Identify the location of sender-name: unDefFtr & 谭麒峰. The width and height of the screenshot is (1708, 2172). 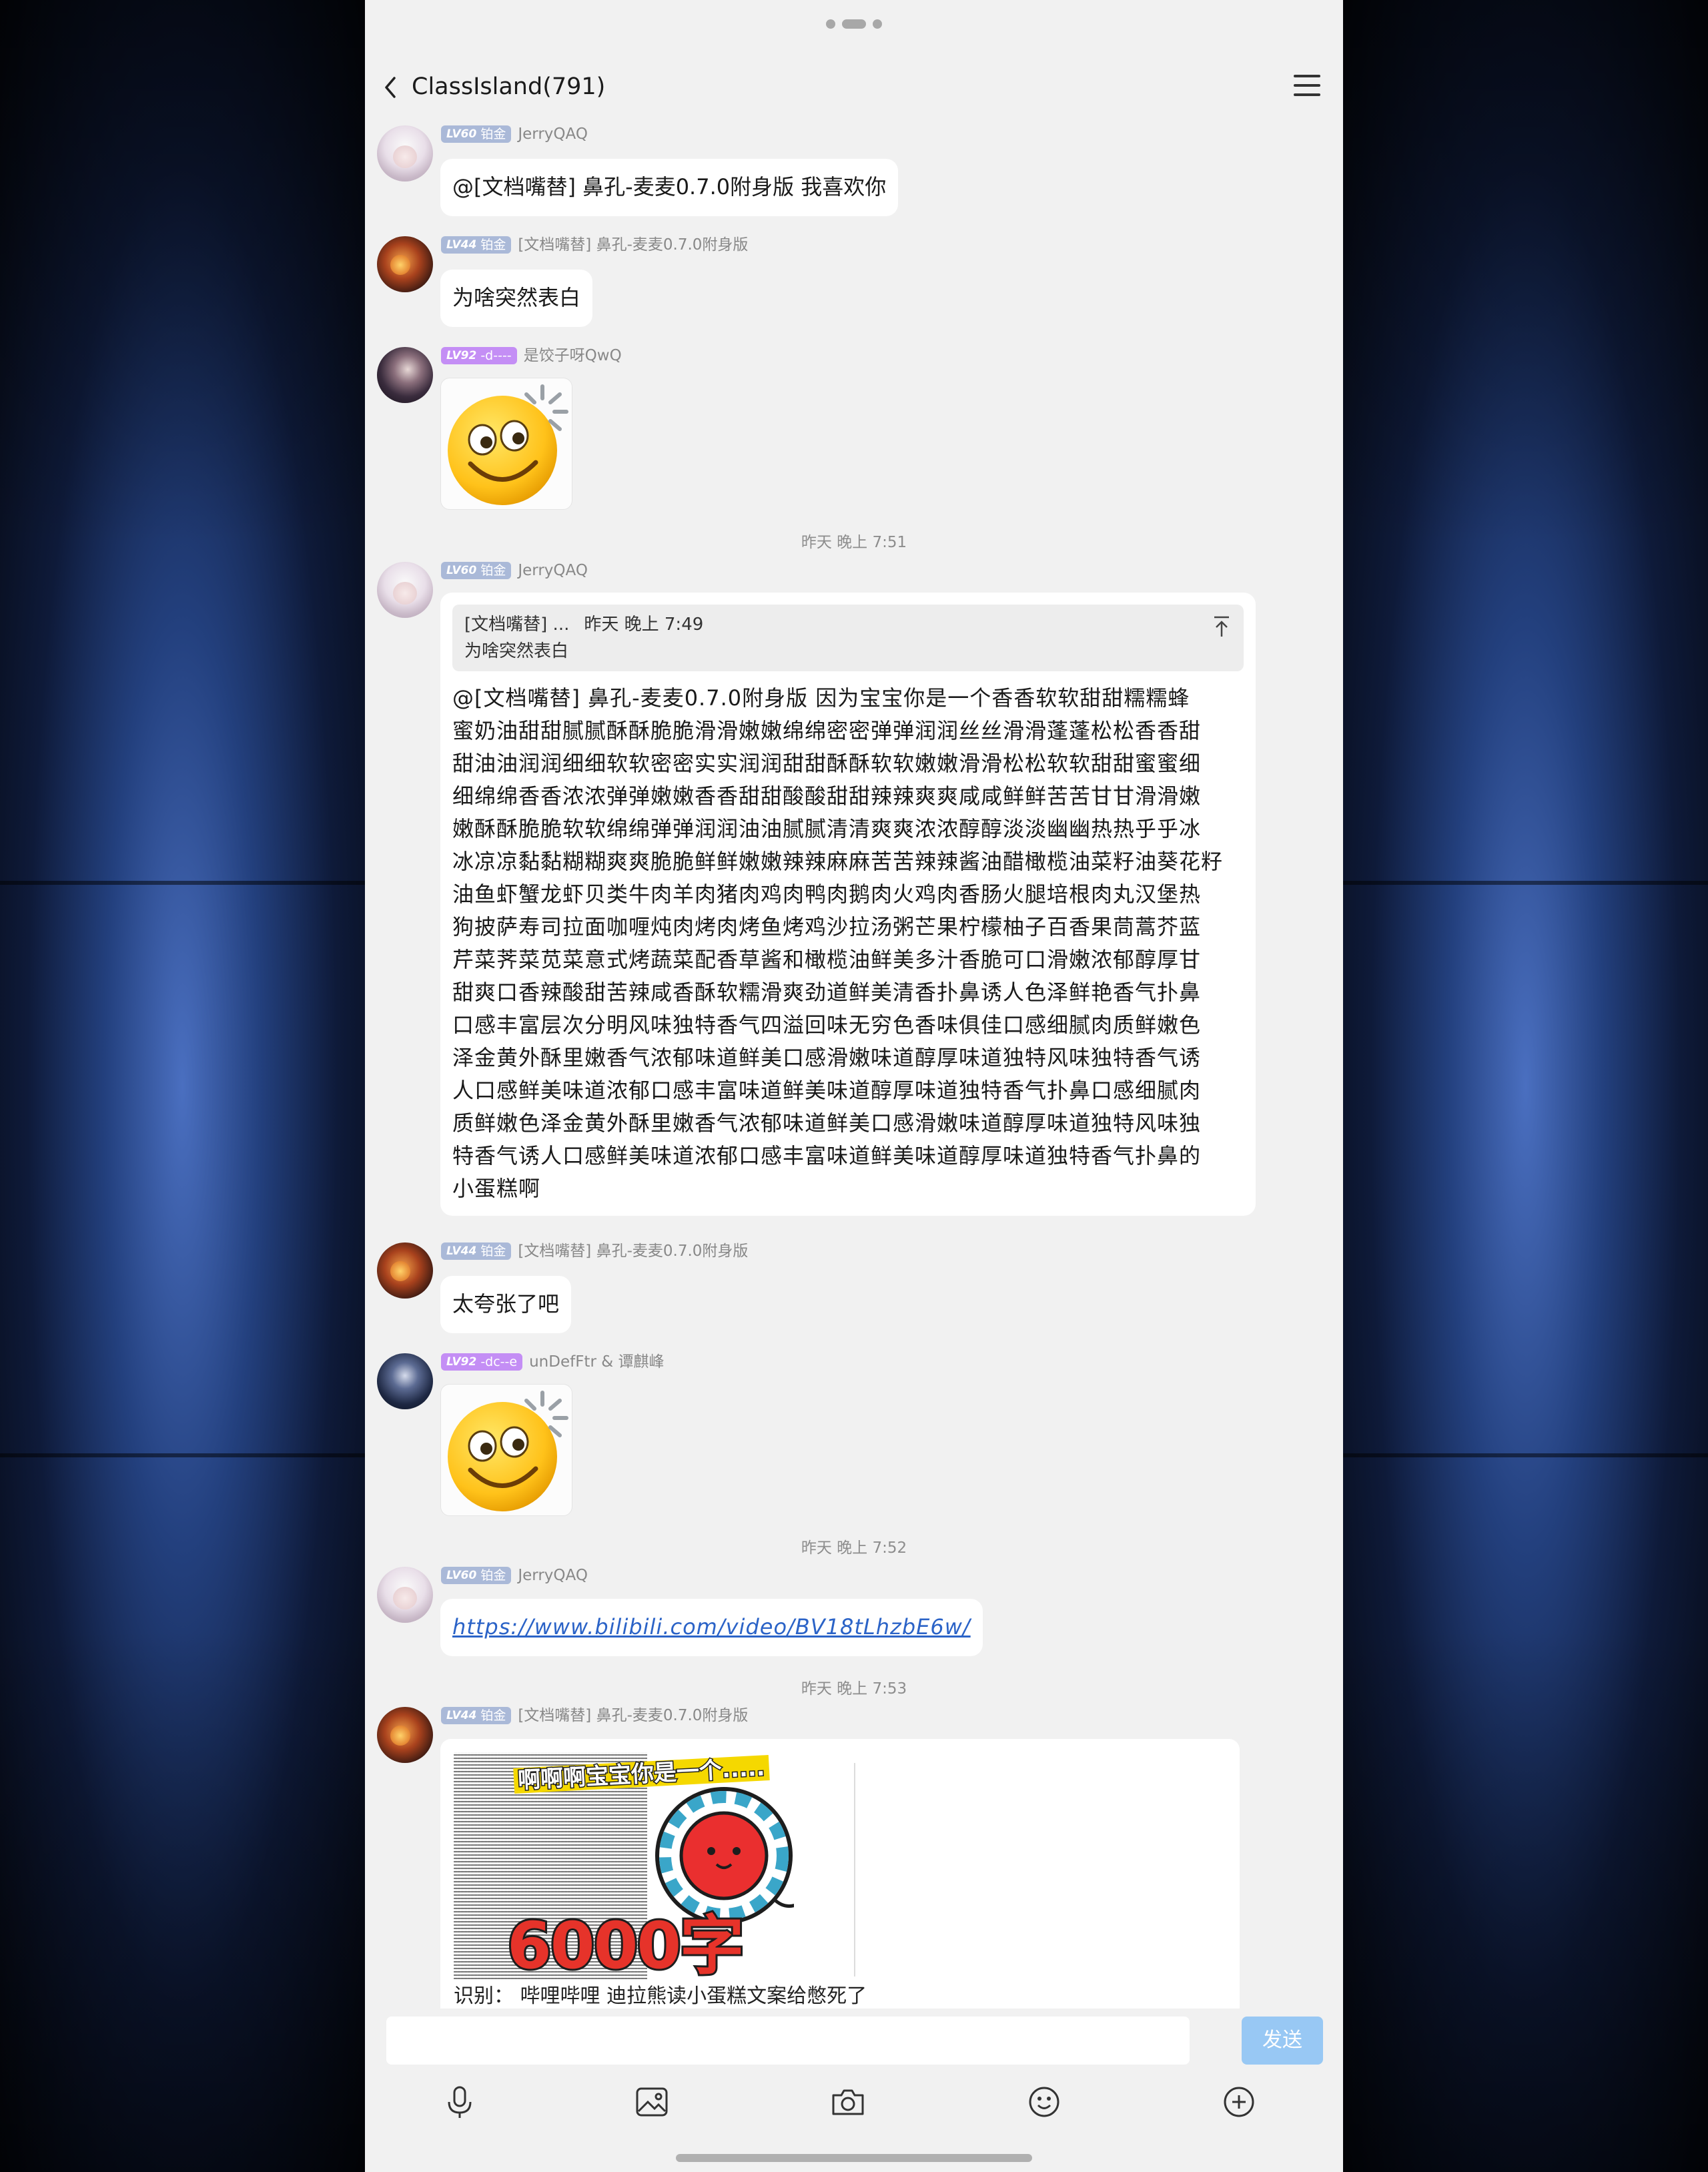
(597, 1362).